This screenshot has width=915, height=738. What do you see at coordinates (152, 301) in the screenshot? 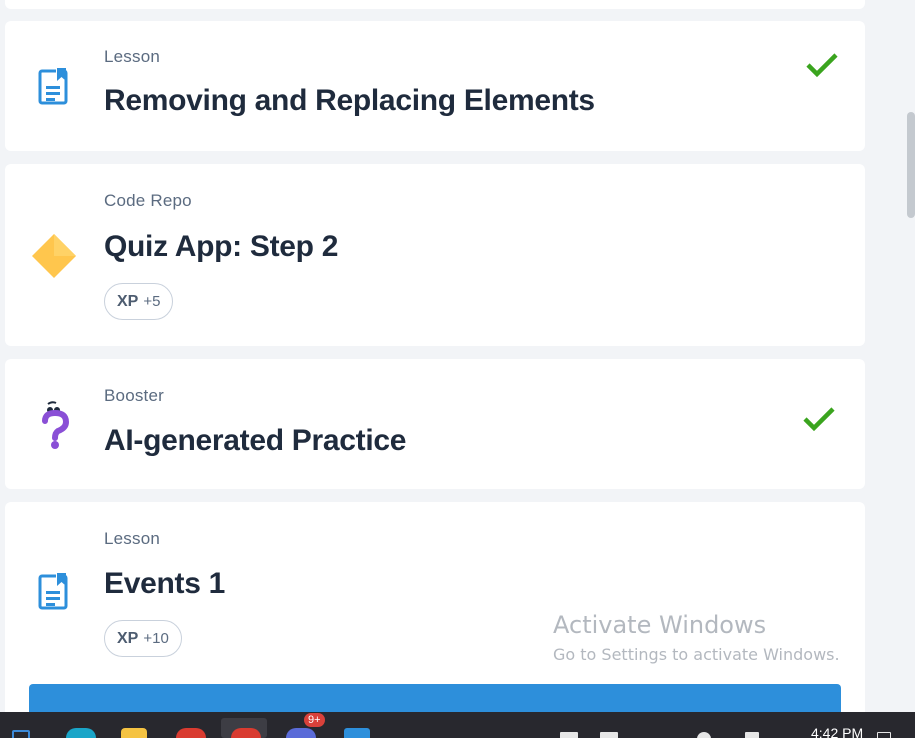
I see `xp-value: +5` at bounding box center [152, 301].